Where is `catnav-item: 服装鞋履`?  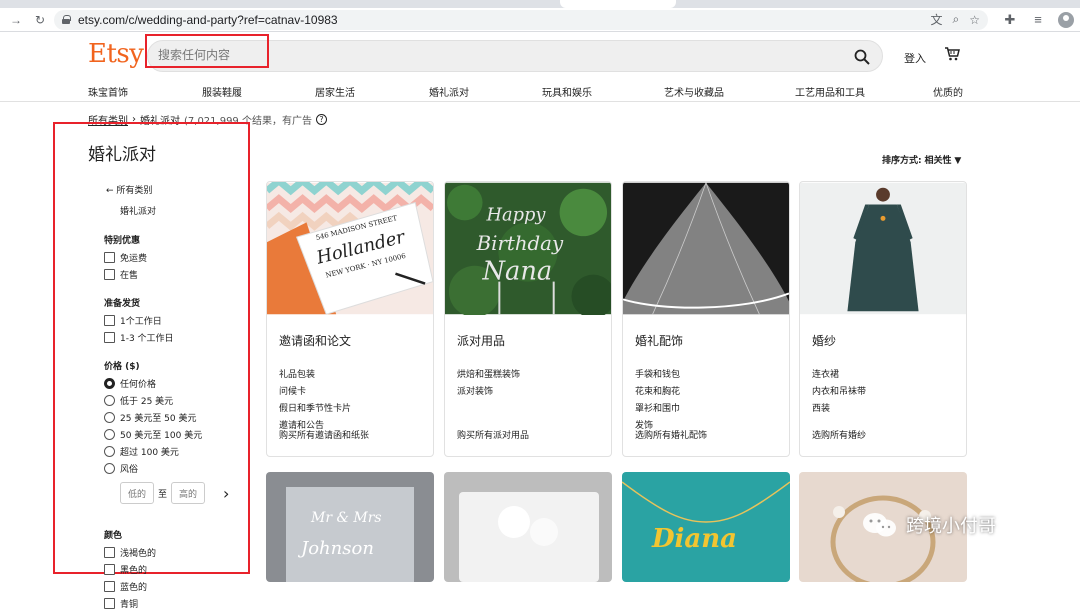
catnav-item: 服装鞋履 is located at coordinates (222, 91).